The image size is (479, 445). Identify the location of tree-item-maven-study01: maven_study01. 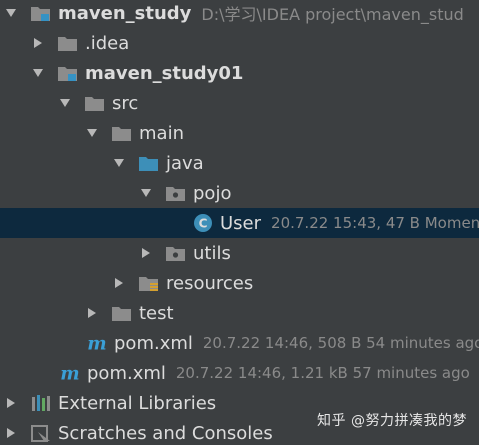
(239, 73).